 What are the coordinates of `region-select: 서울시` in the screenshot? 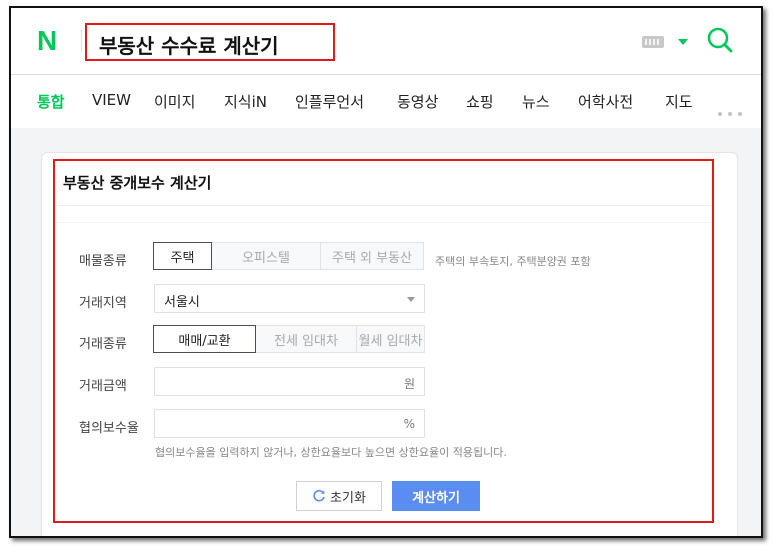 It's located at (289, 298).